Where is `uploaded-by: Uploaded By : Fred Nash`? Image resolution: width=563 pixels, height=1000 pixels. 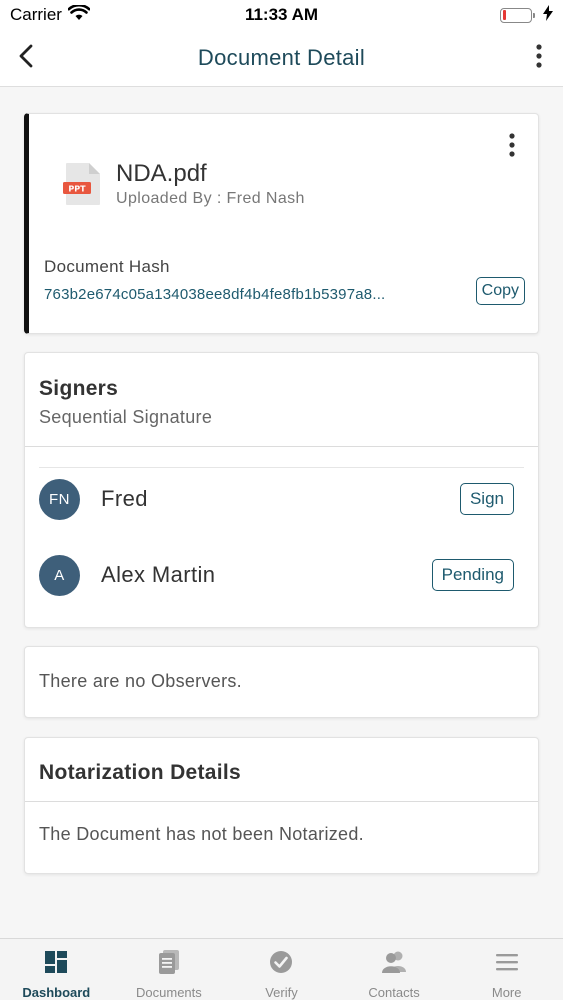 uploaded-by: Uploaded By : Fred Nash is located at coordinates (210, 198).